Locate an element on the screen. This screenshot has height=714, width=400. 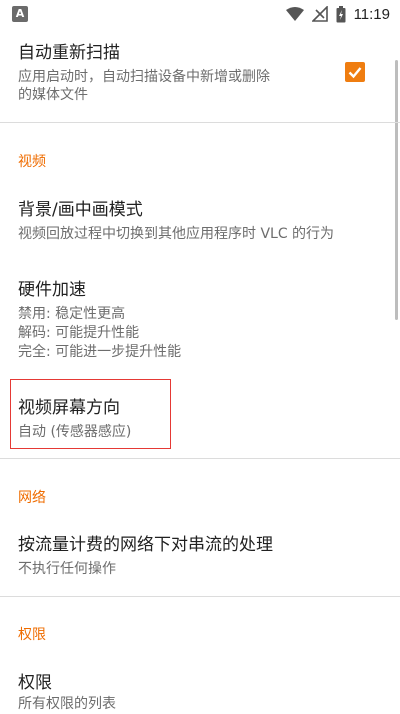
hw-accel-title: 硬件加速 is located at coordinates (52, 290).